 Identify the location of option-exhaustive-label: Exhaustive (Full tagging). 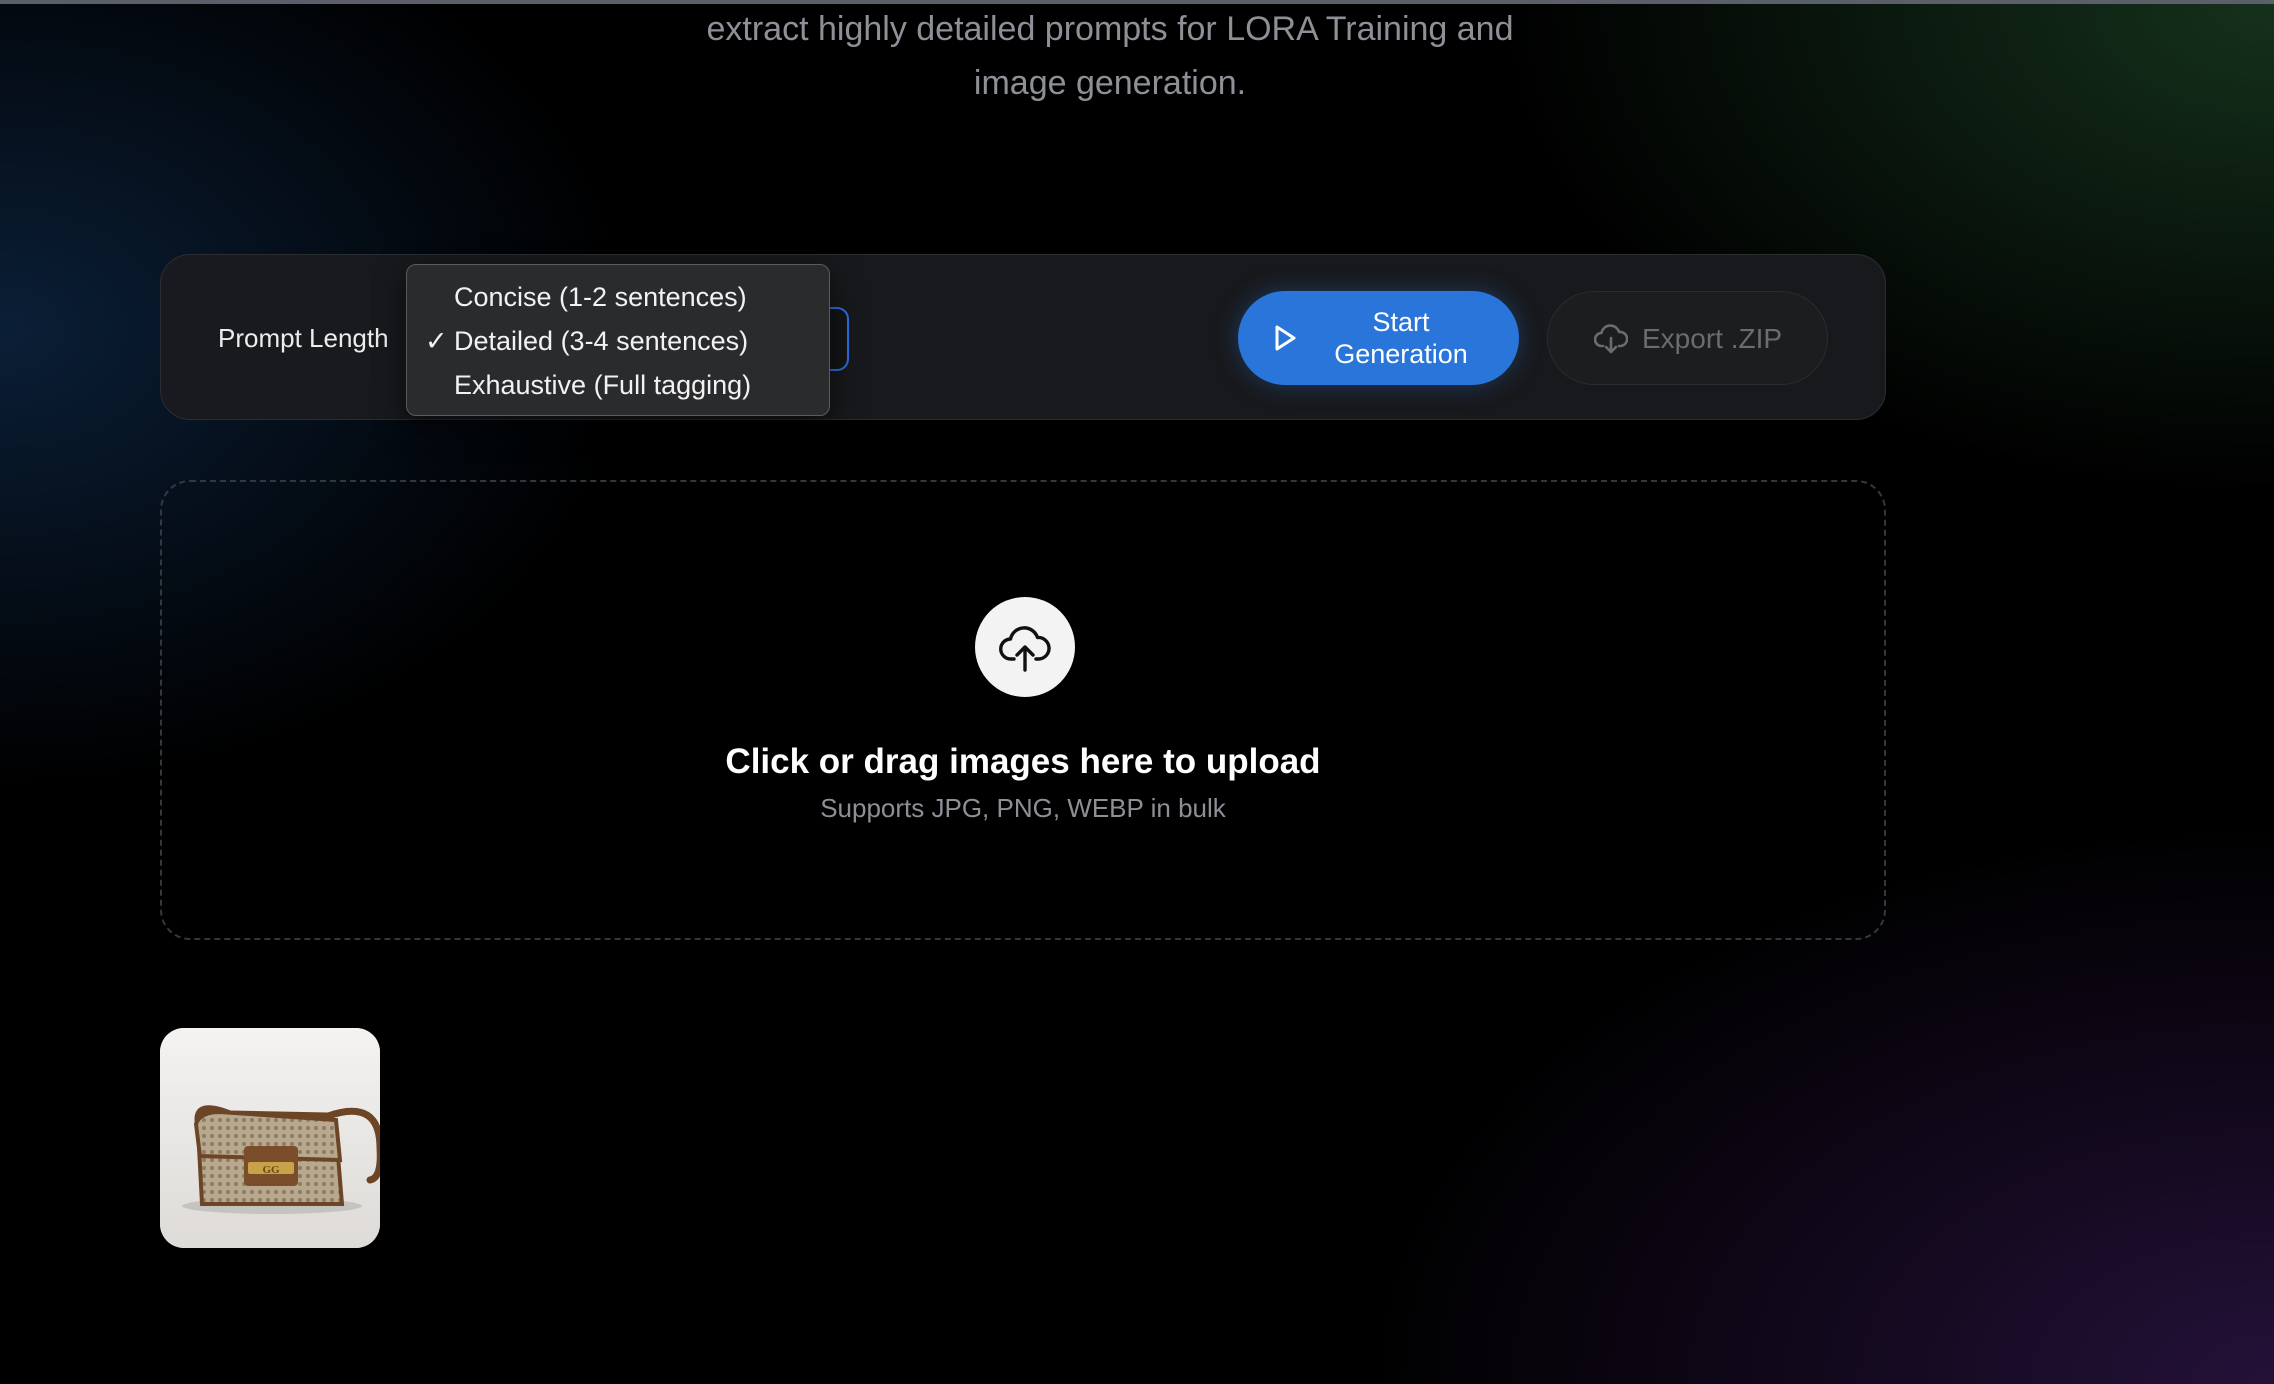
(603, 385).